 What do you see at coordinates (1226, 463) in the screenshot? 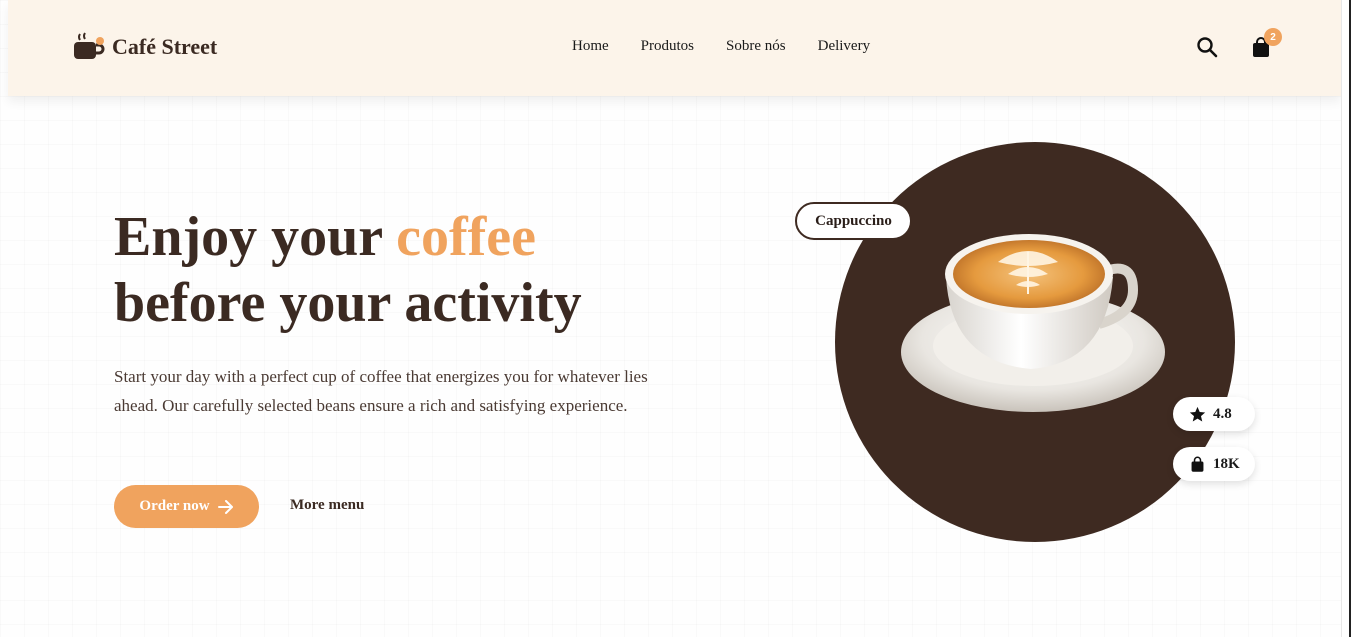
I see `sold-count-value: 18K` at bounding box center [1226, 463].